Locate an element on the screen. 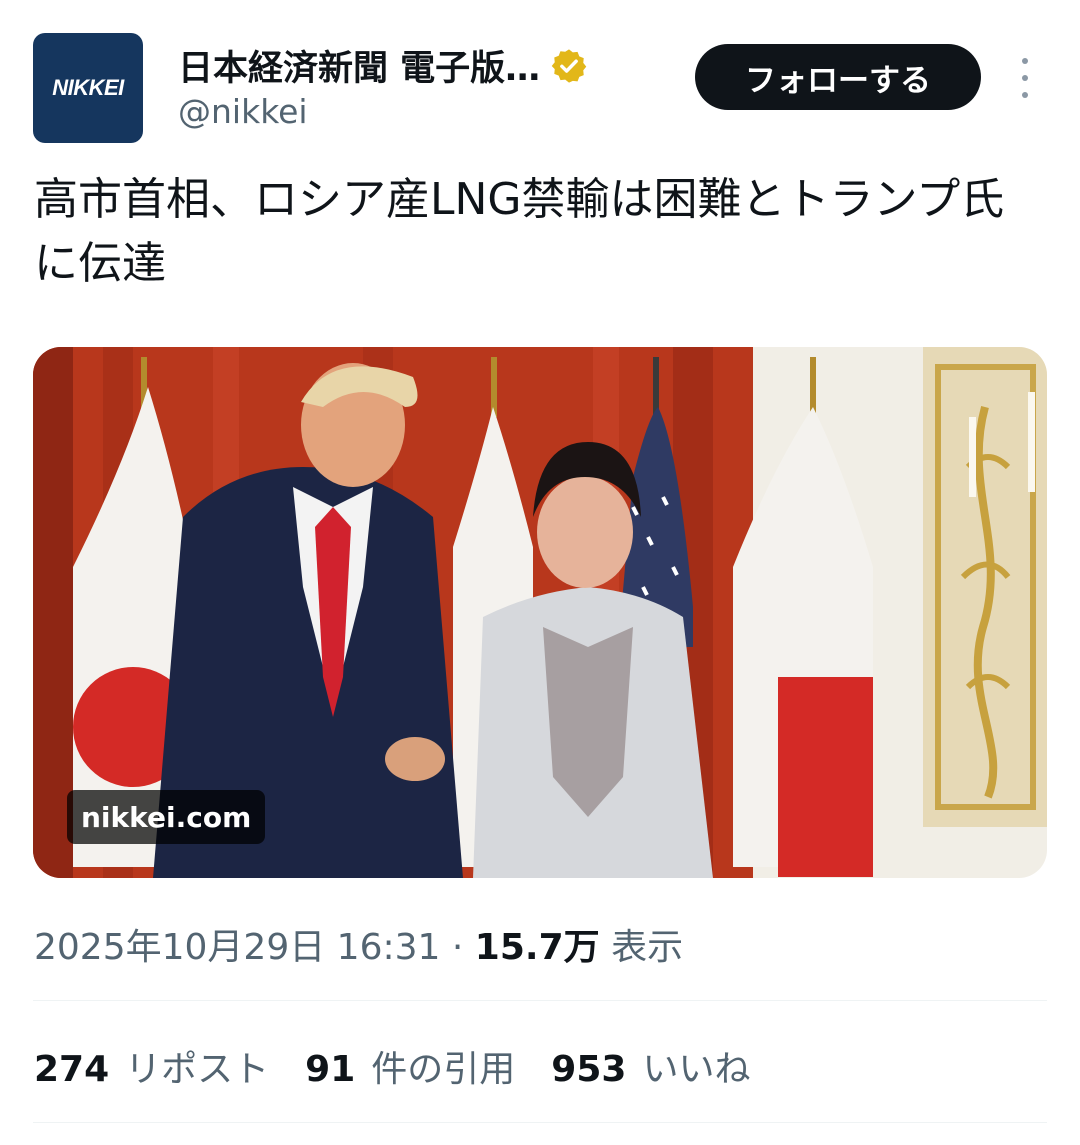  media-source-badge: nikkei.com is located at coordinates (166, 817).